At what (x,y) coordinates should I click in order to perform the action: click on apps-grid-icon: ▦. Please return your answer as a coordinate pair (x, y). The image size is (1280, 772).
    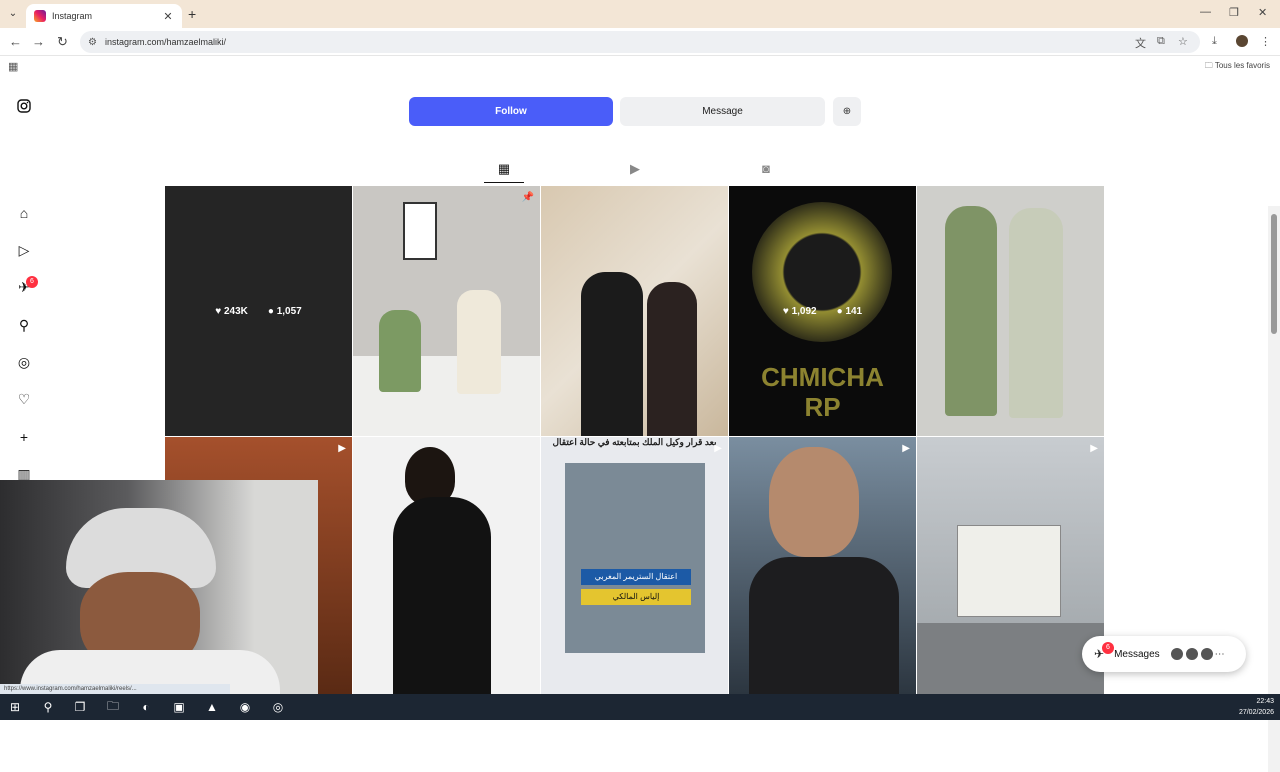
    Looking at the image, I should click on (13, 66).